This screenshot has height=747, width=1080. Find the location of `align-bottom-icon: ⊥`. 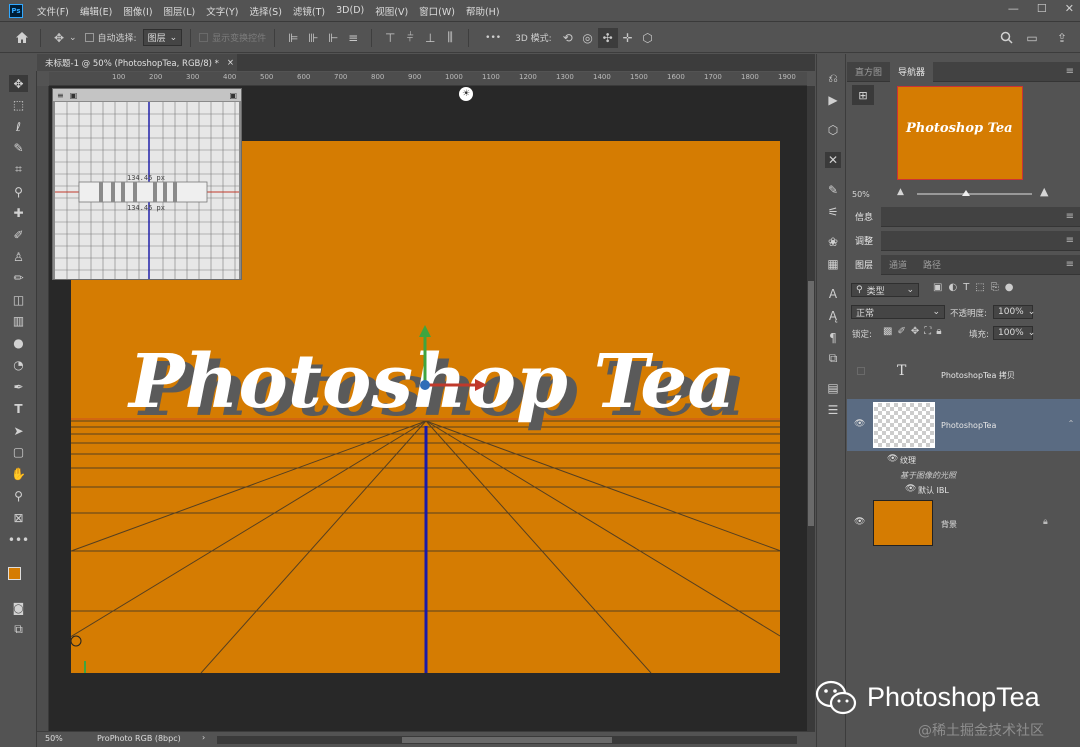

align-bottom-icon: ⊥ is located at coordinates (430, 38).